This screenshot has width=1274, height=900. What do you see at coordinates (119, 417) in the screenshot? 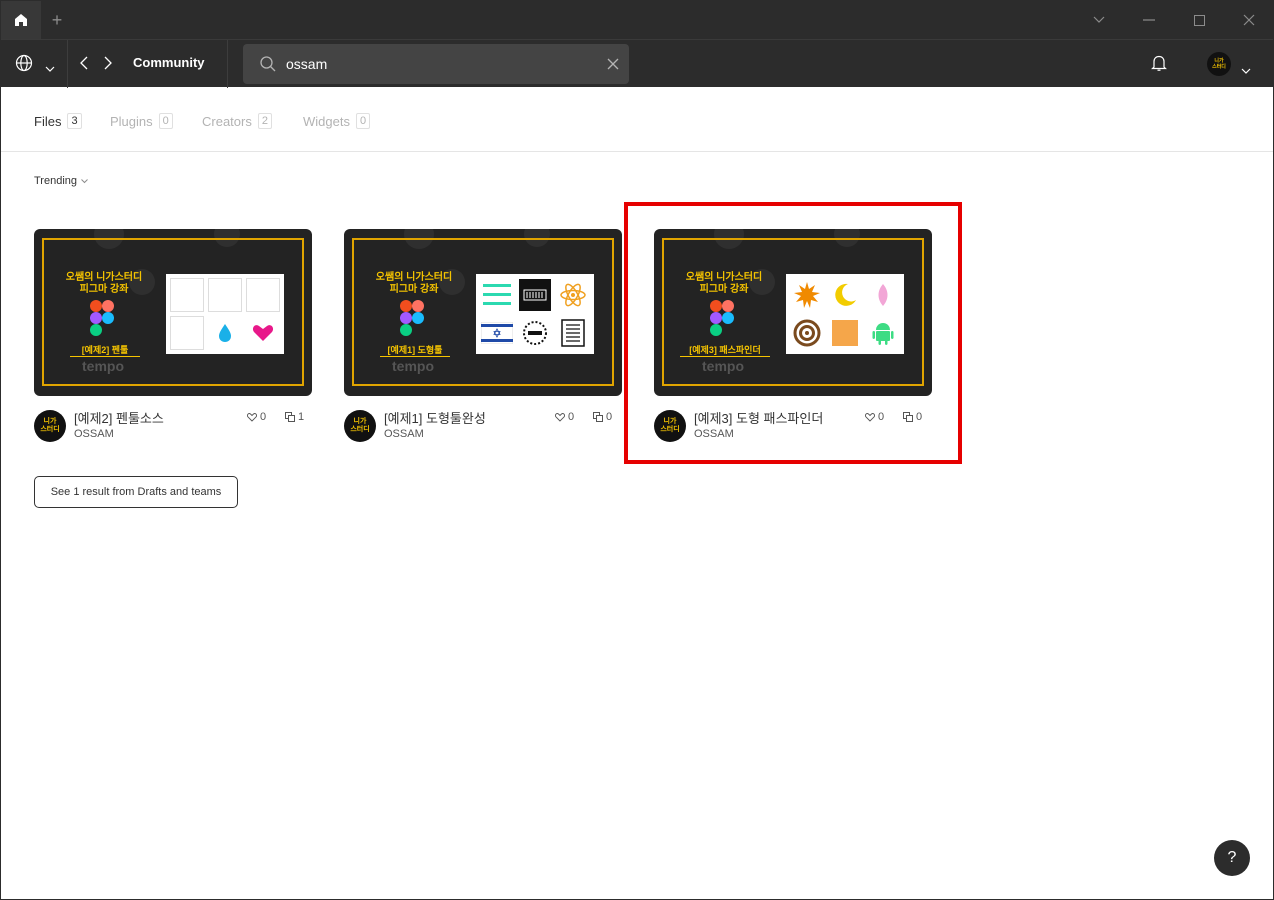
I see `file-title: [예제2] 펜툴소스` at bounding box center [119, 417].